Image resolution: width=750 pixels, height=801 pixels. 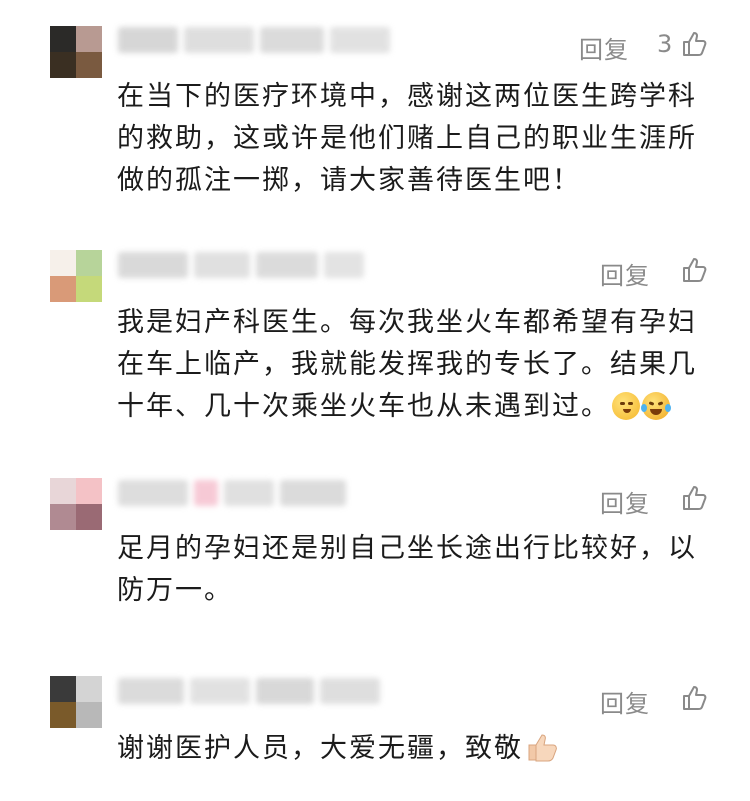 What do you see at coordinates (407, 364) in the screenshot?
I see `comment-line: 在车上临产，我就能发挥我的专长了。结果几` at bounding box center [407, 364].